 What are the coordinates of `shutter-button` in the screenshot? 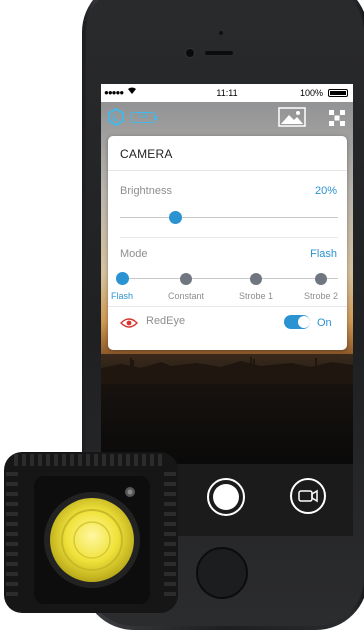 It's located at (226, 497).